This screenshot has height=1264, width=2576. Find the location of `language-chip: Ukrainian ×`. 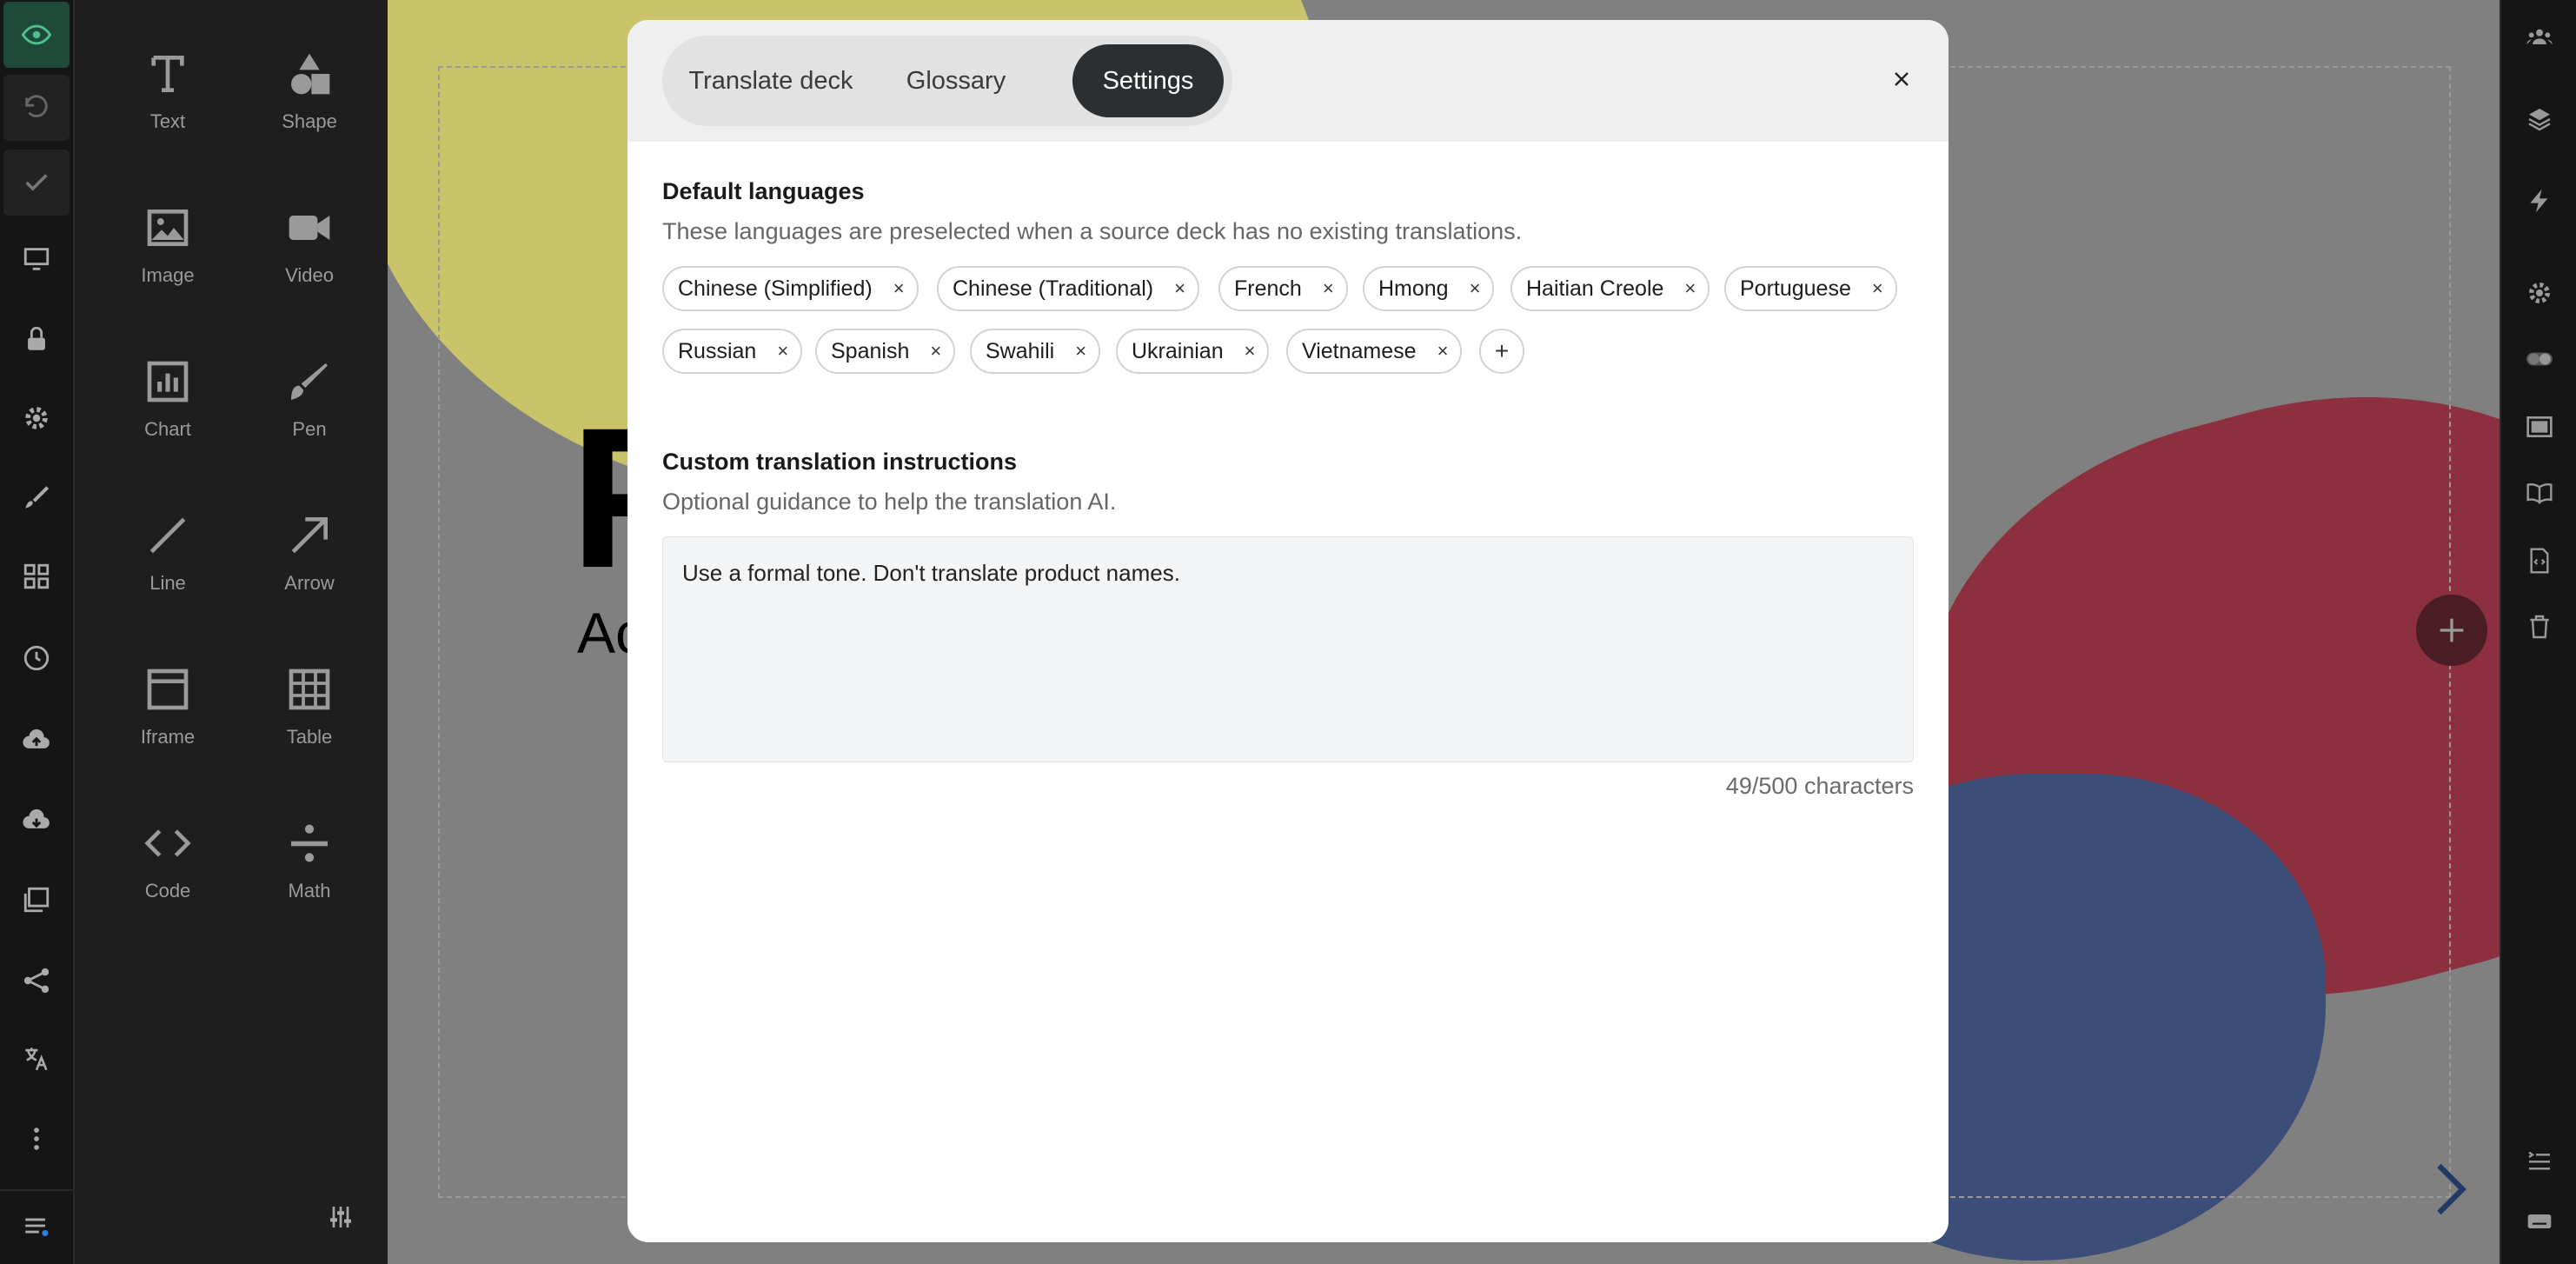

language-chip: Ukrainian × is located at coordinates (1193, 351).